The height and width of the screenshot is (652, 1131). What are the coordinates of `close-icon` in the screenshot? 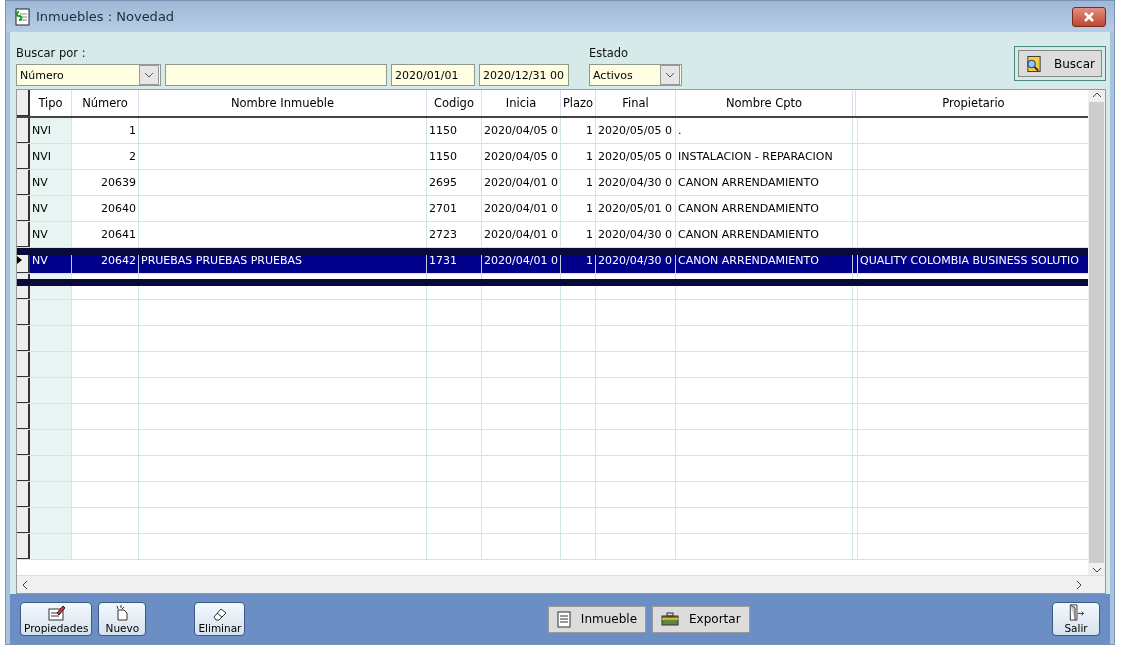 It's located at (1089, 16).